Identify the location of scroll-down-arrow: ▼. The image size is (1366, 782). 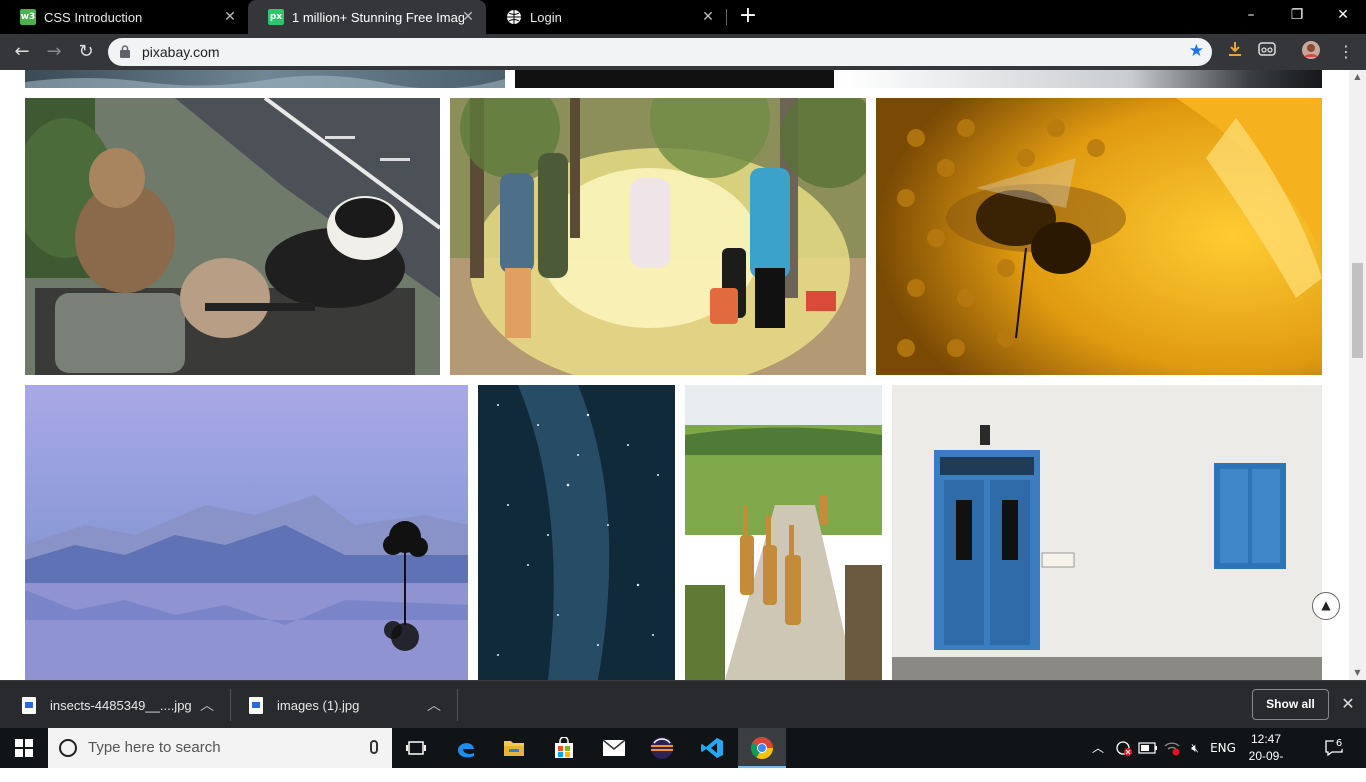
(1357, 673).